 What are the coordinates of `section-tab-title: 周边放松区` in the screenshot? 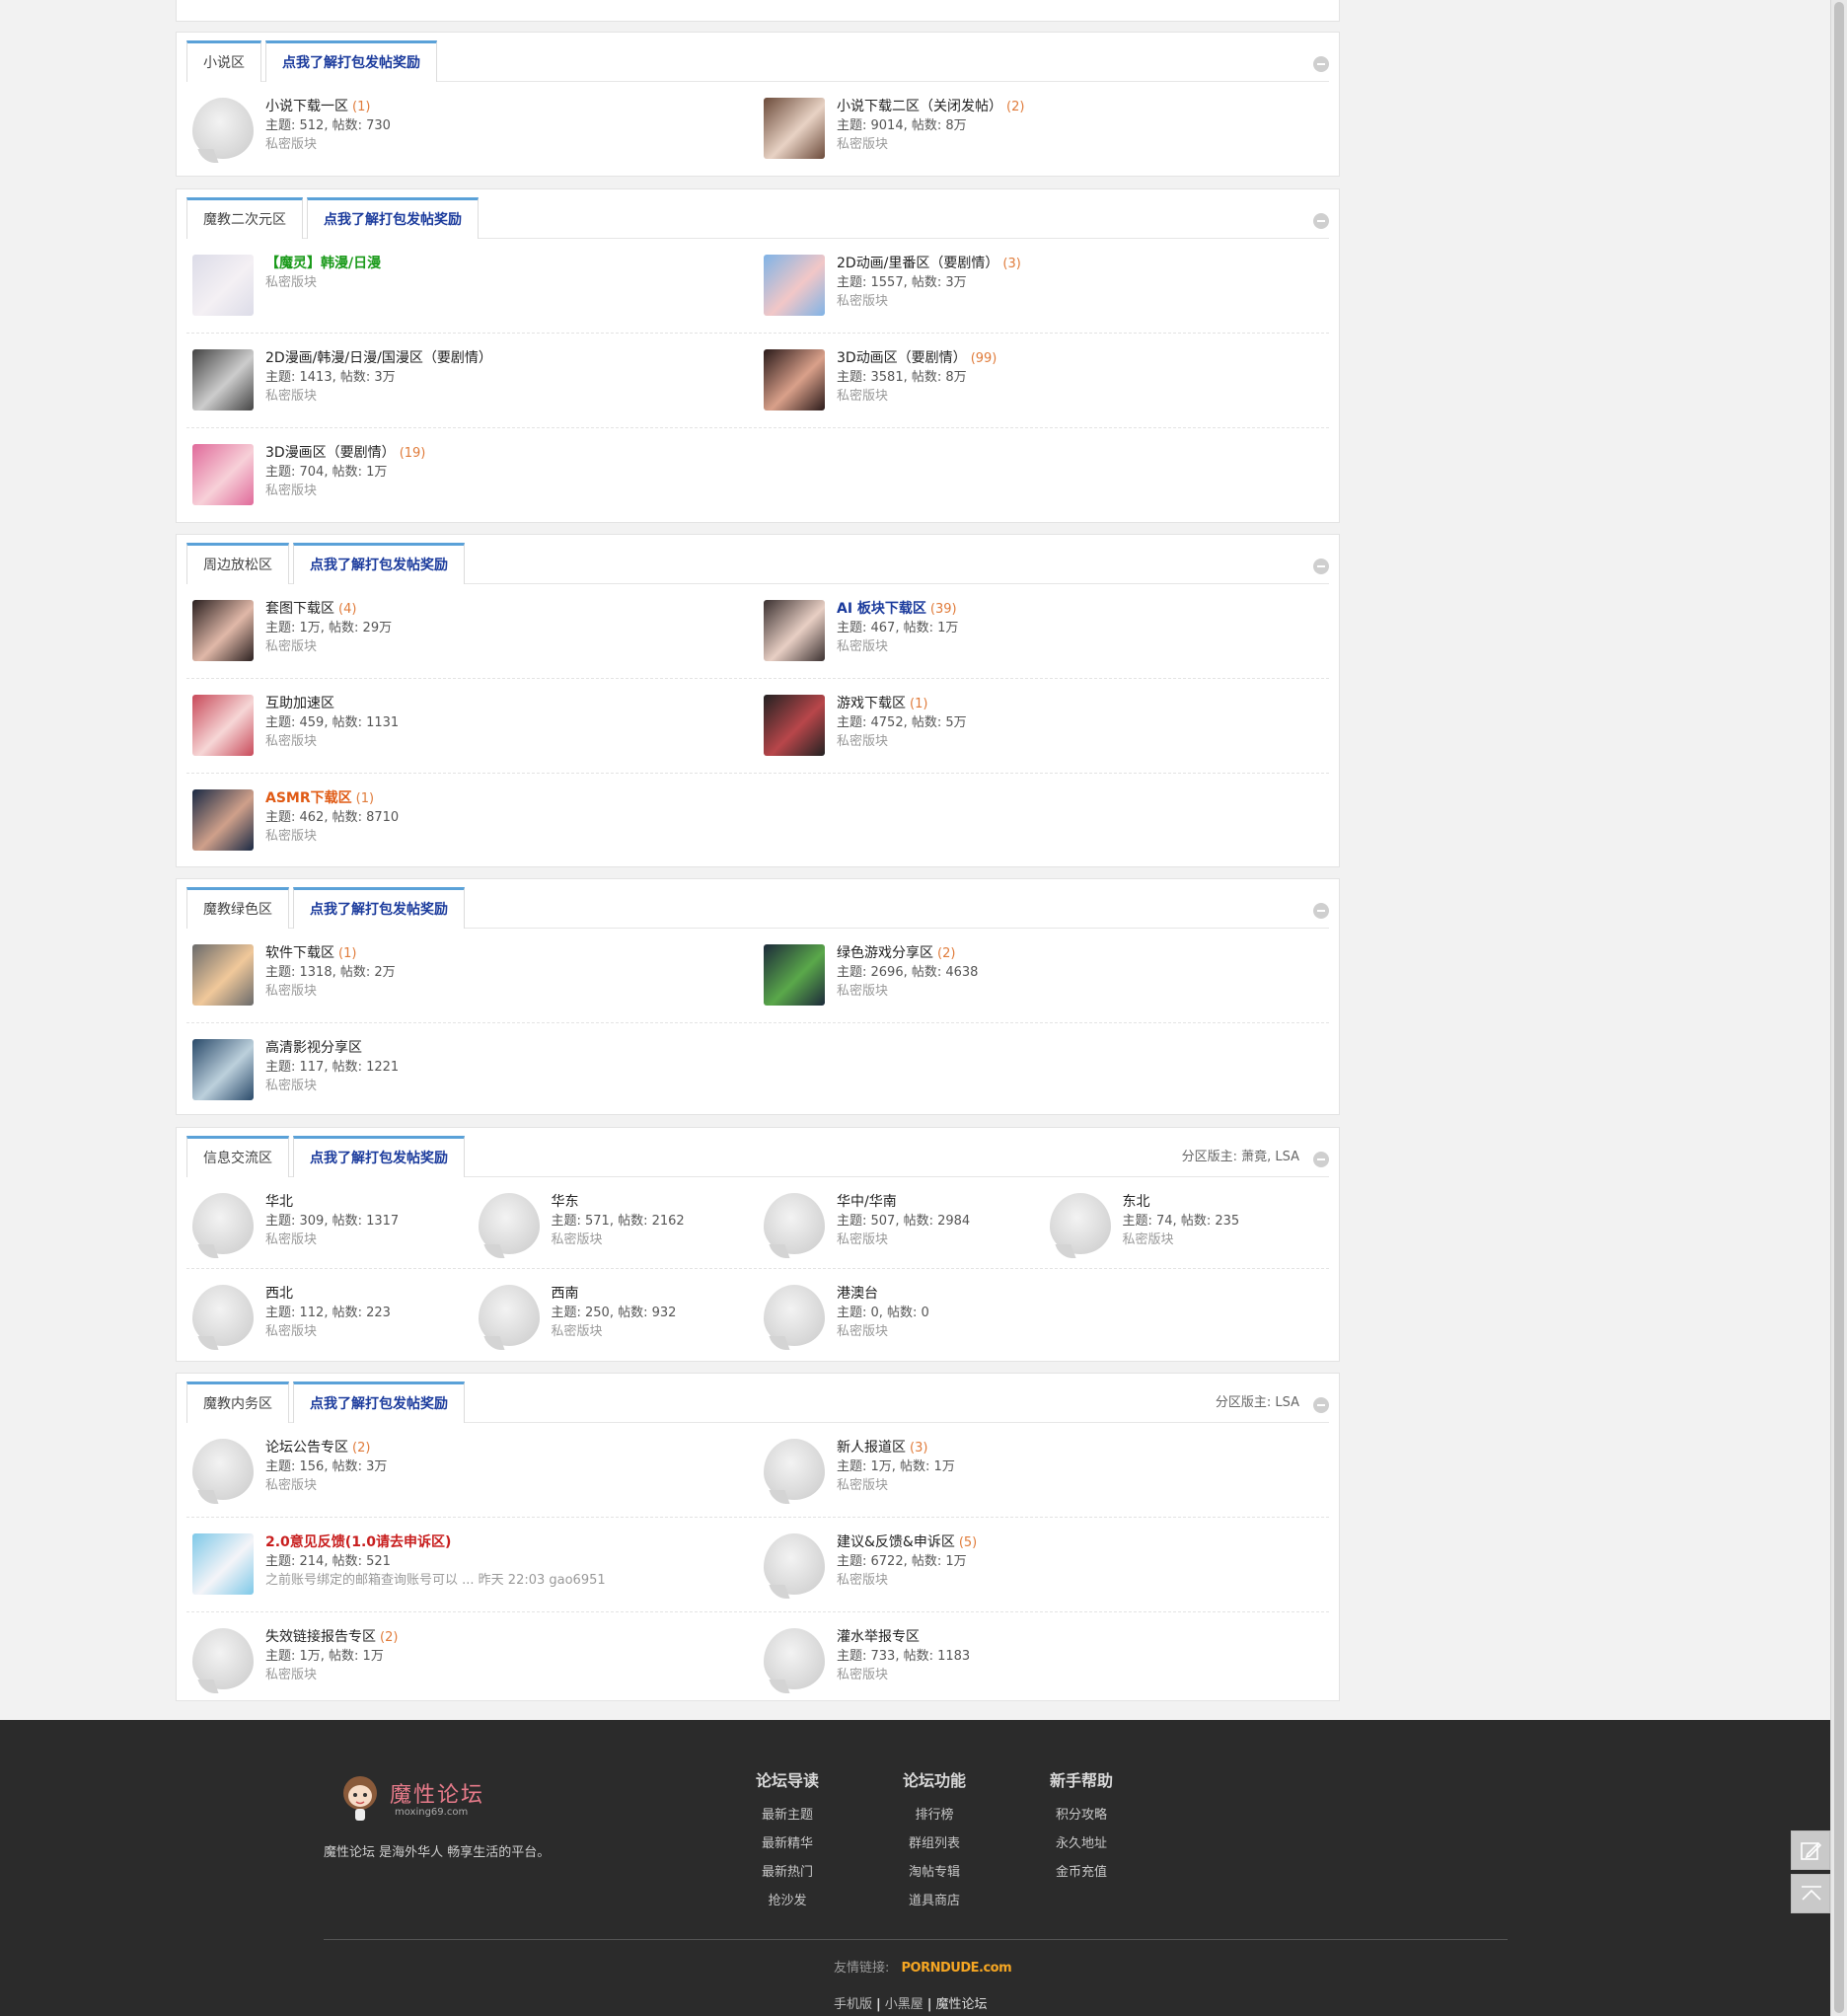 It's located at (238, 563).